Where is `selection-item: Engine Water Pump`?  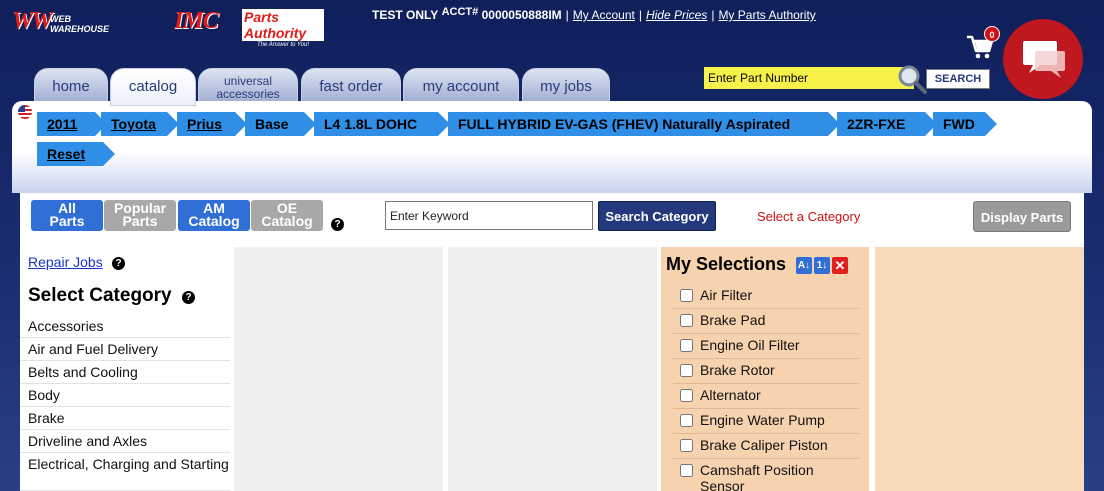 selection-item: Engine Water Pump is located at coordinates (766, 421).